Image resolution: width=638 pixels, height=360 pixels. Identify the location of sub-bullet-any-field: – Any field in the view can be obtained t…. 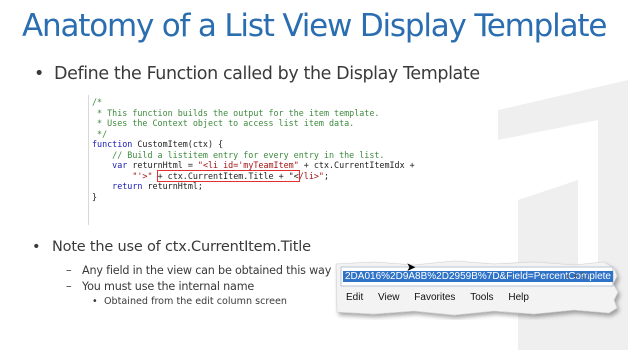
(198, 270).